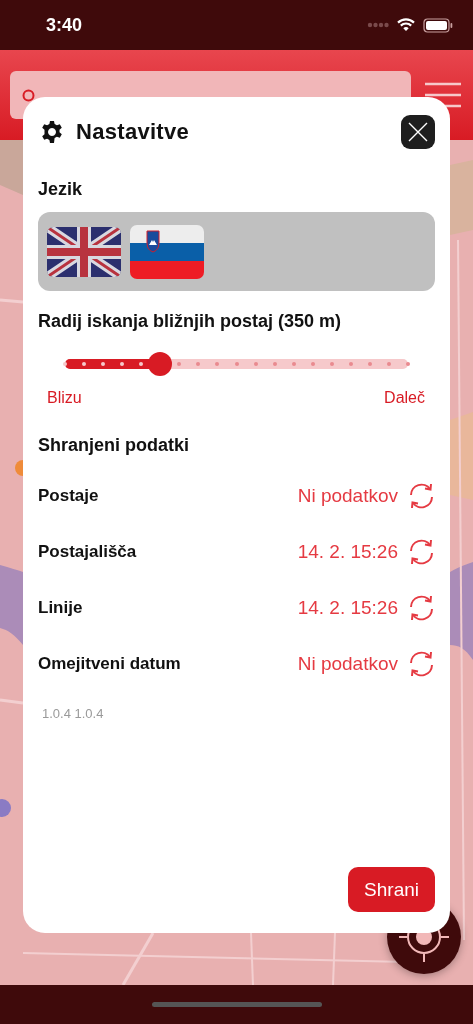 Image resolution: width=473 pixels, height=1024 pixels. I want to click on data-label: Linije, so click(61, 608).